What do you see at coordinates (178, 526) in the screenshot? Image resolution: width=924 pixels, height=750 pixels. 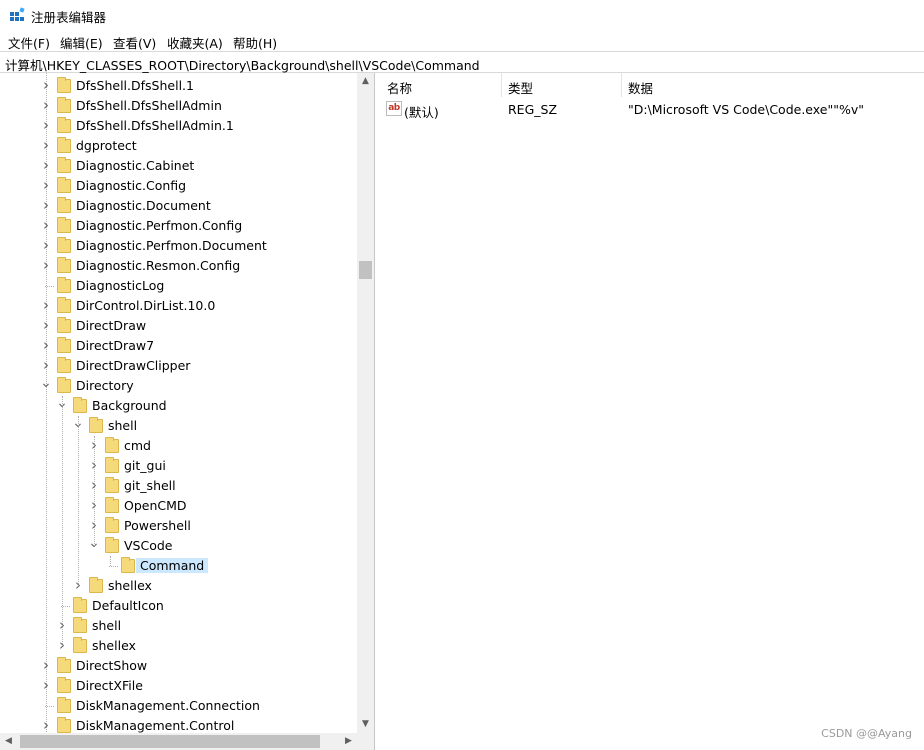 I see `tree-item: › Powershell` at bounding box center [178, 526].